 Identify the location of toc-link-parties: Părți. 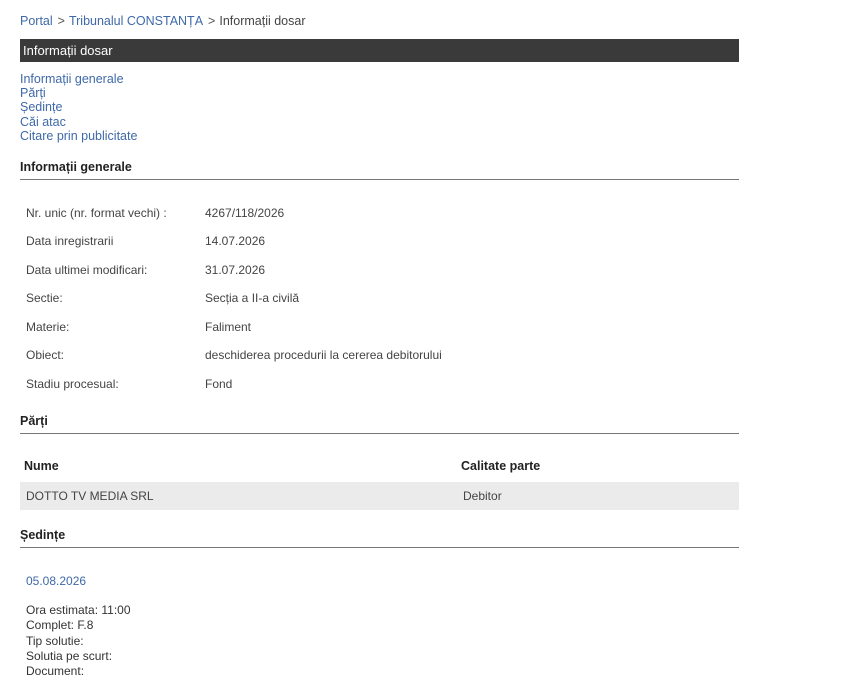
(78, 93).